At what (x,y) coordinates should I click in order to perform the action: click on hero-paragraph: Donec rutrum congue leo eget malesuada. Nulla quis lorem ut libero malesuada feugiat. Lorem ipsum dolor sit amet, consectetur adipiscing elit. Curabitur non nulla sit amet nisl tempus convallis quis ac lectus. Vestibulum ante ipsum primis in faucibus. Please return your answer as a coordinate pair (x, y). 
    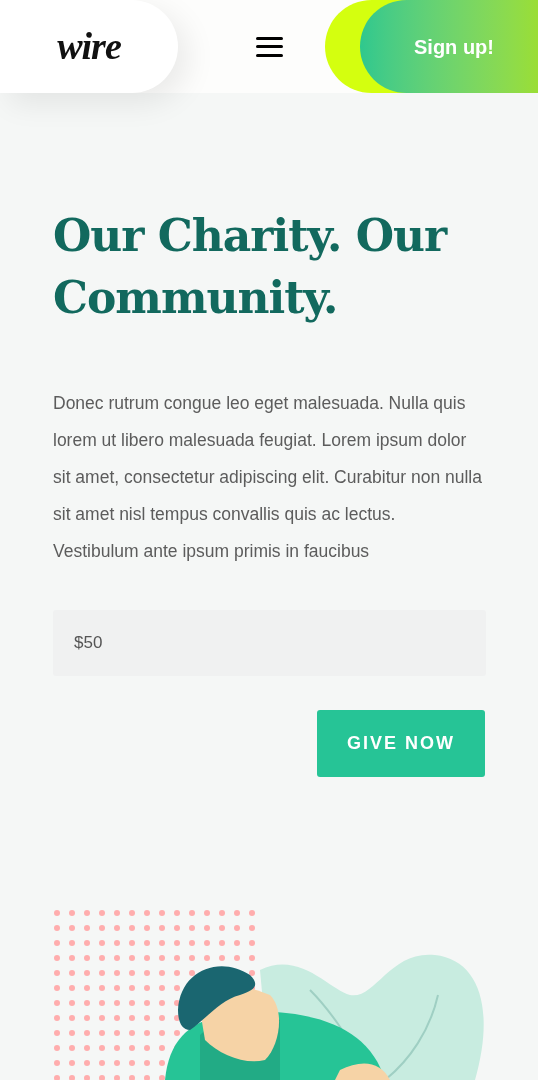
    Looking at the image, I should click on (268, 477).